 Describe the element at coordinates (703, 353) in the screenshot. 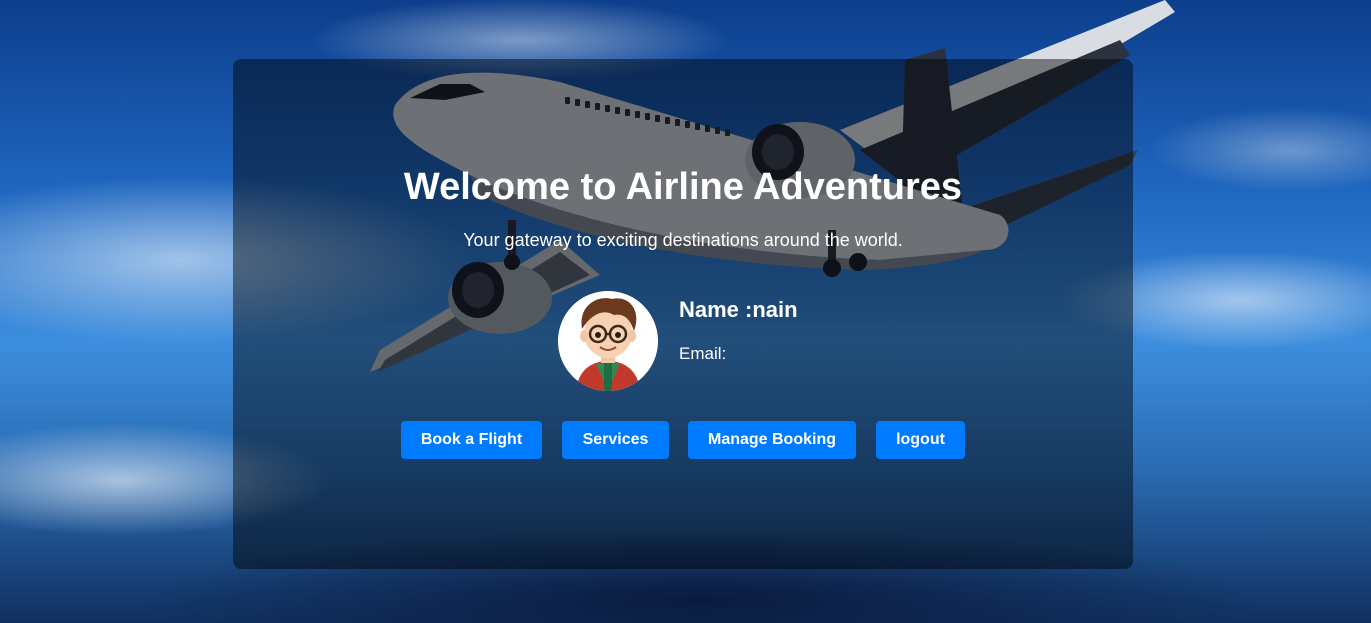

I see `user-email-label: Email:` at that location.